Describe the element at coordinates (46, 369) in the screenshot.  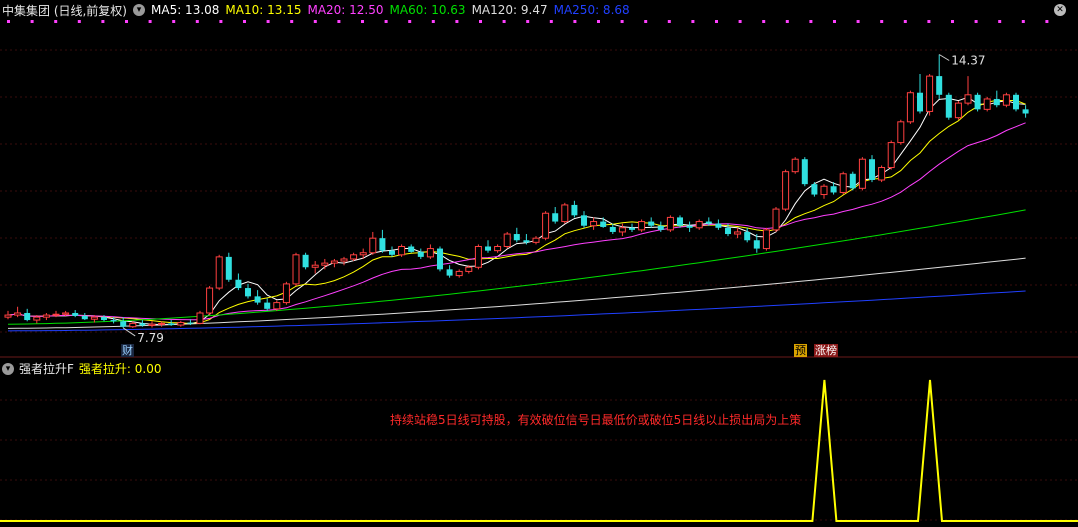
I see `indicator-title: 强者拉升F` at that location.